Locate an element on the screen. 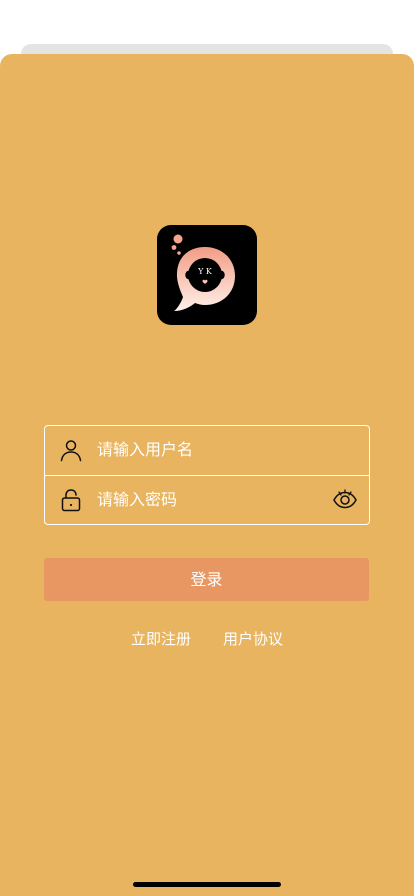  username-field: 请输入用户名 is located at coordinates (207, 450).